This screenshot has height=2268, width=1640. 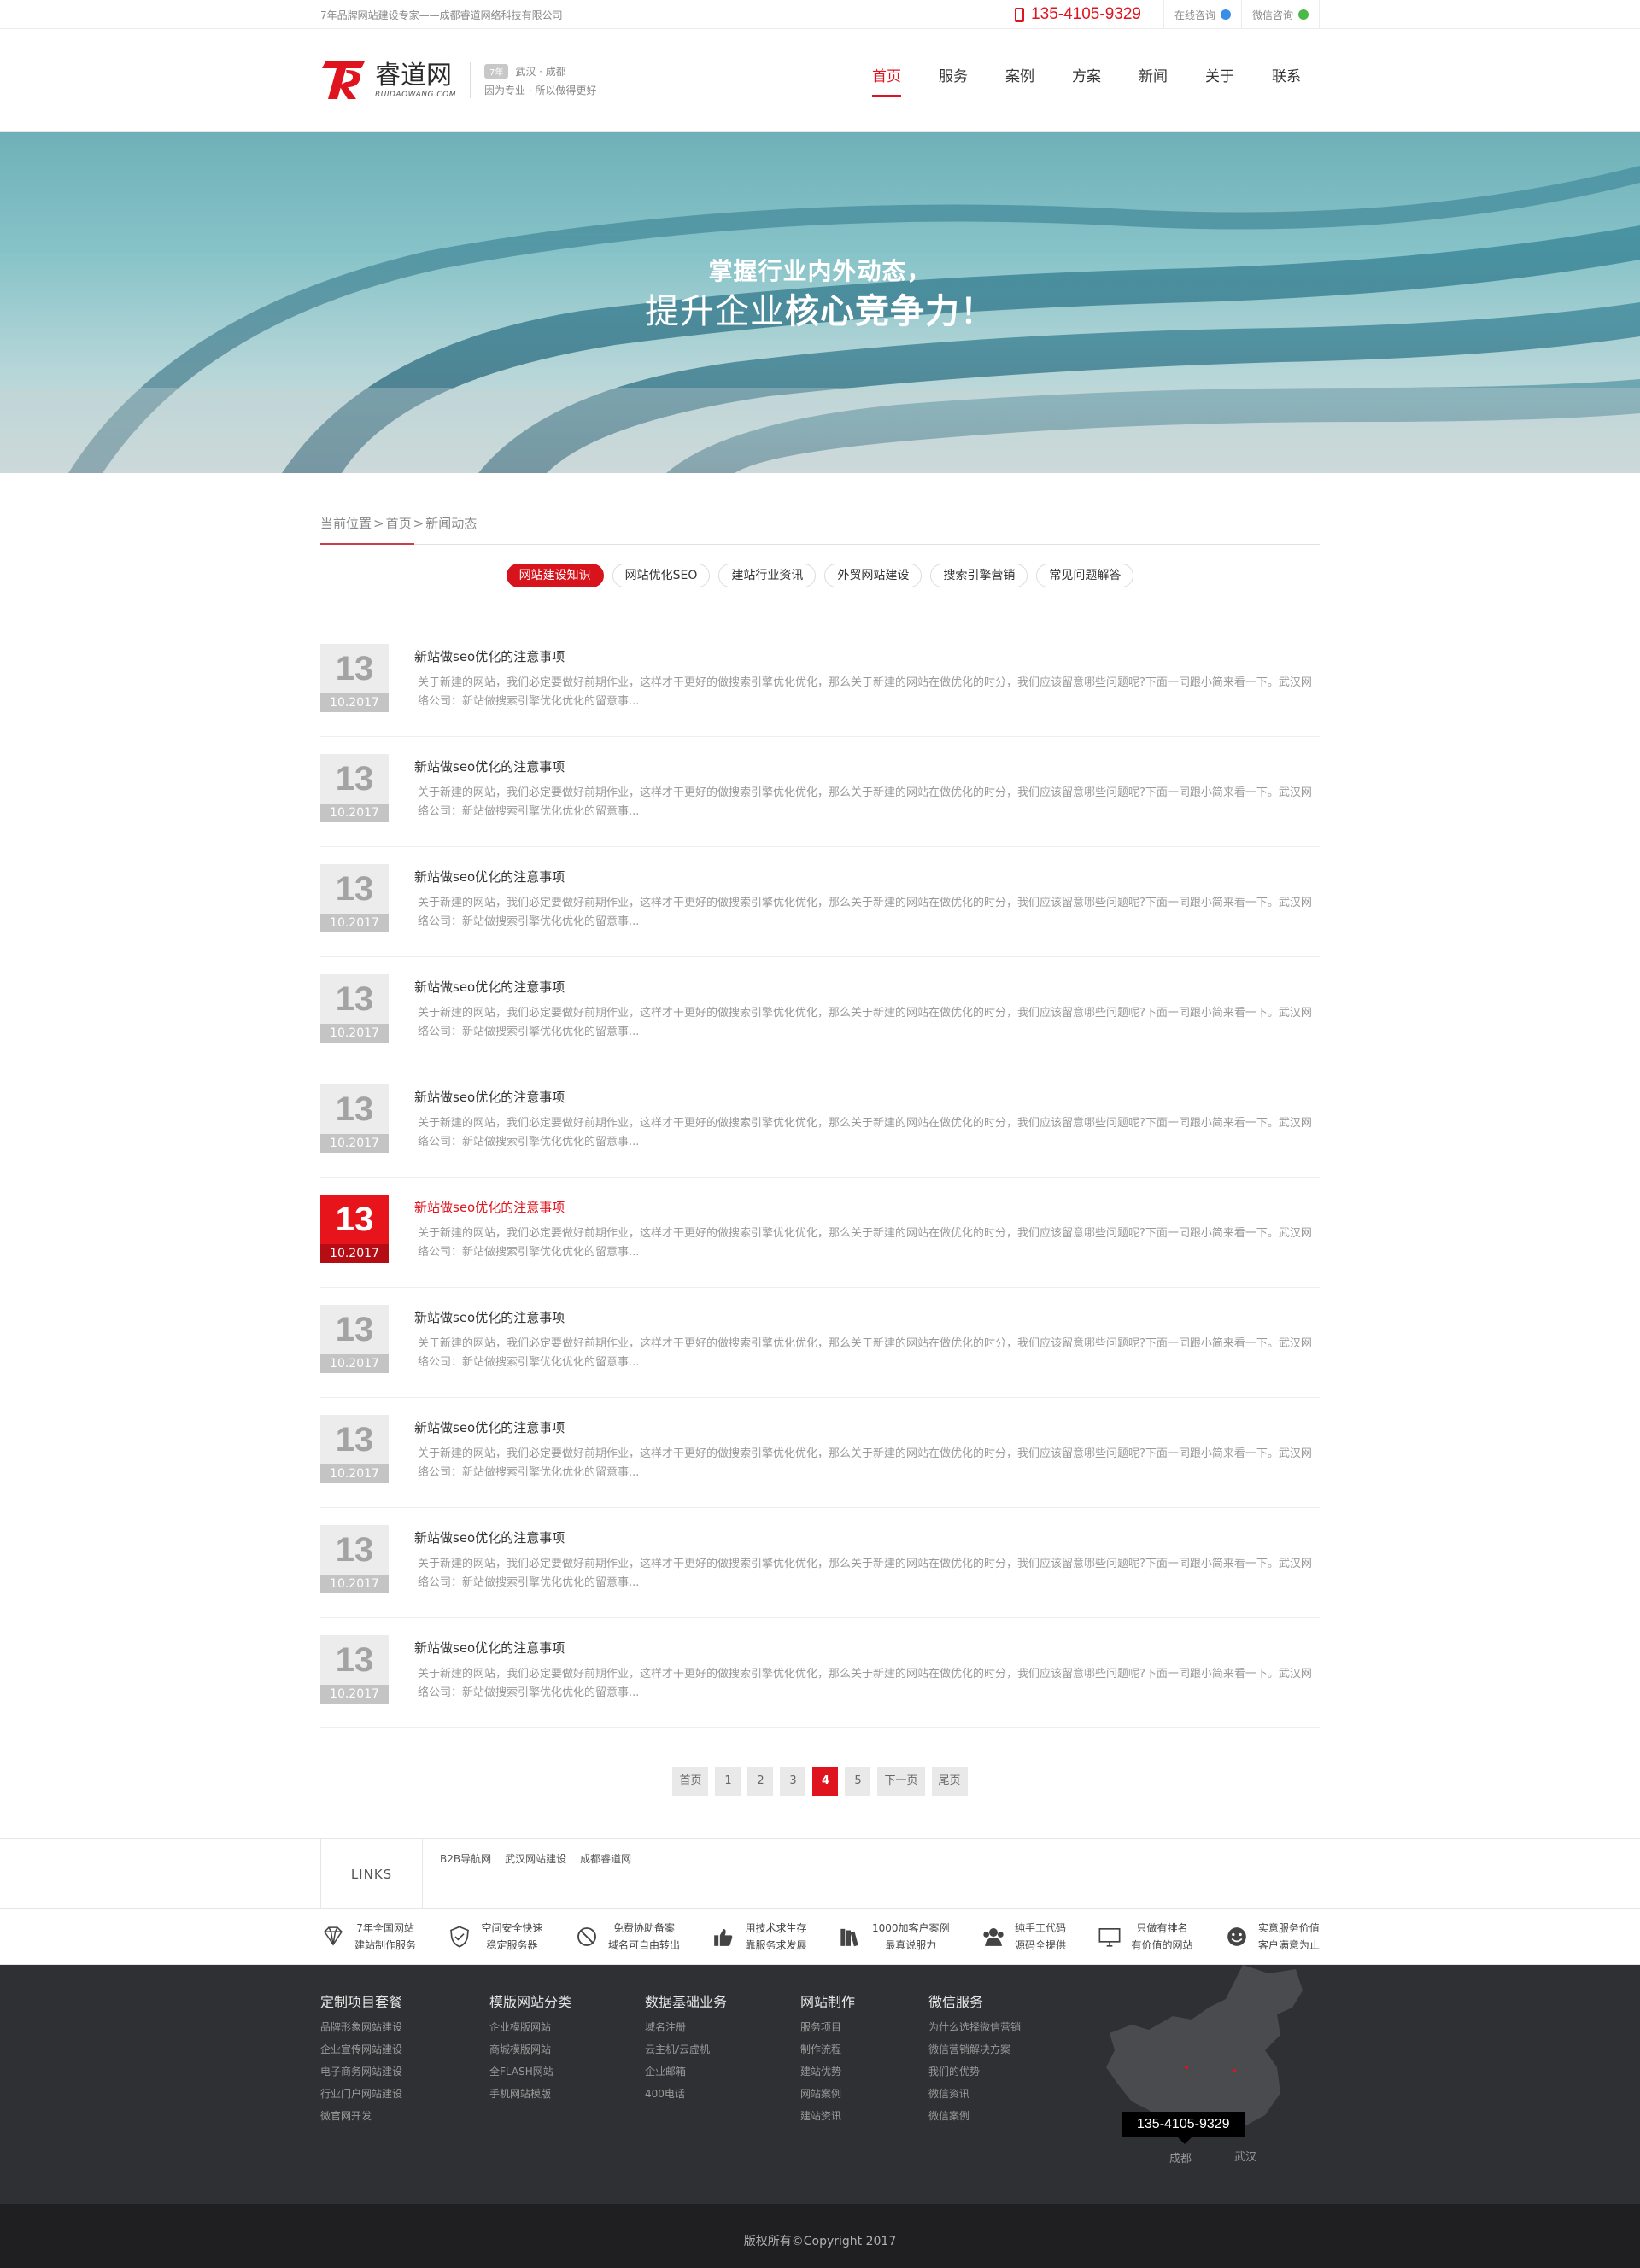 I want to click on top-phone: 135-4105-9329, so click(x=1089, y=14).